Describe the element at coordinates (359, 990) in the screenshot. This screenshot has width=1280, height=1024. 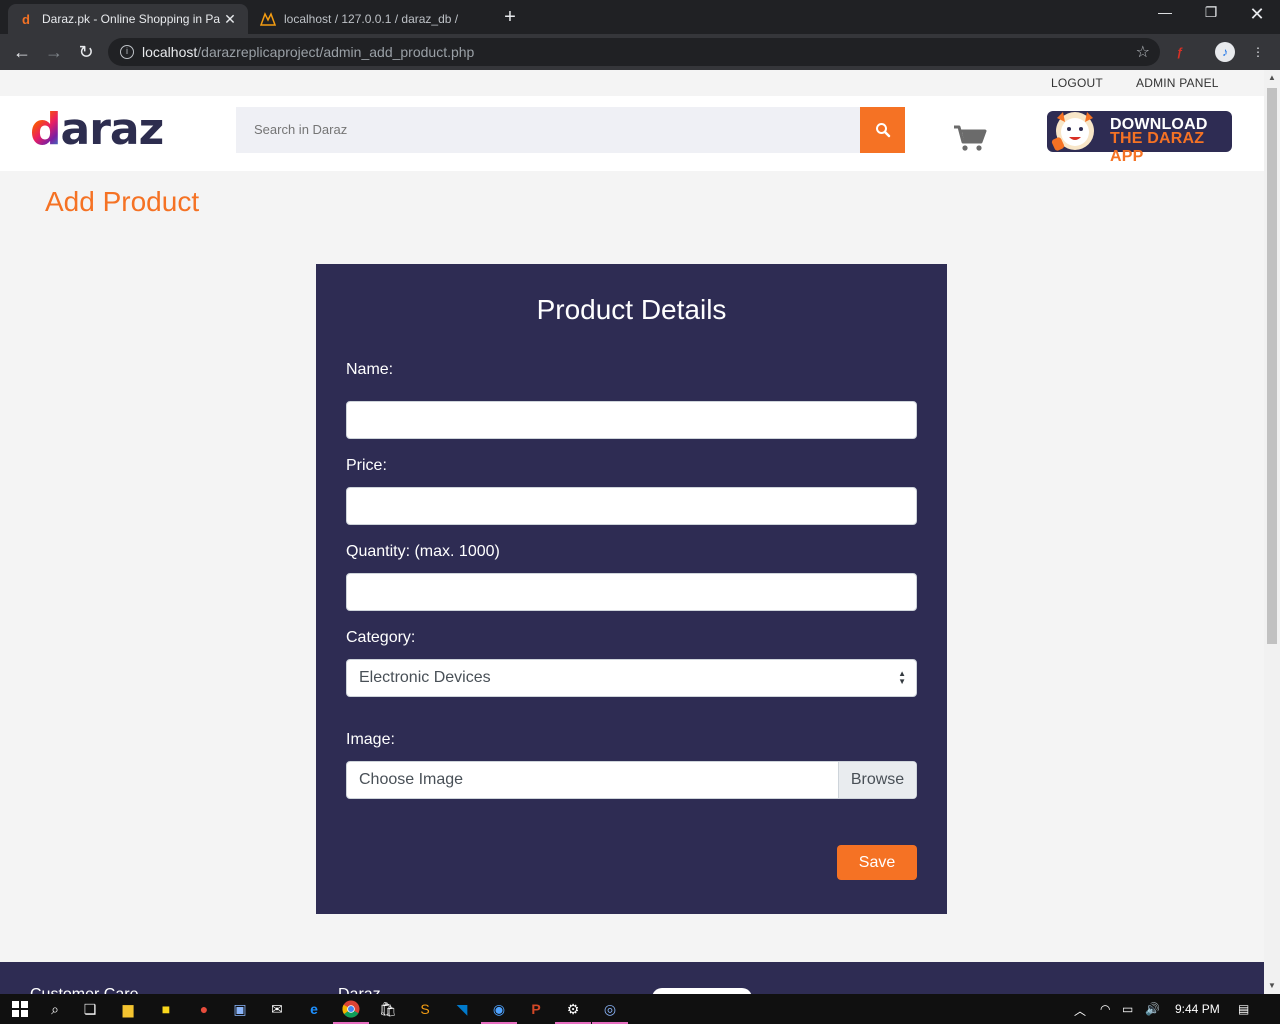
I see `footer-daraz-heading: Daraz` at that location.